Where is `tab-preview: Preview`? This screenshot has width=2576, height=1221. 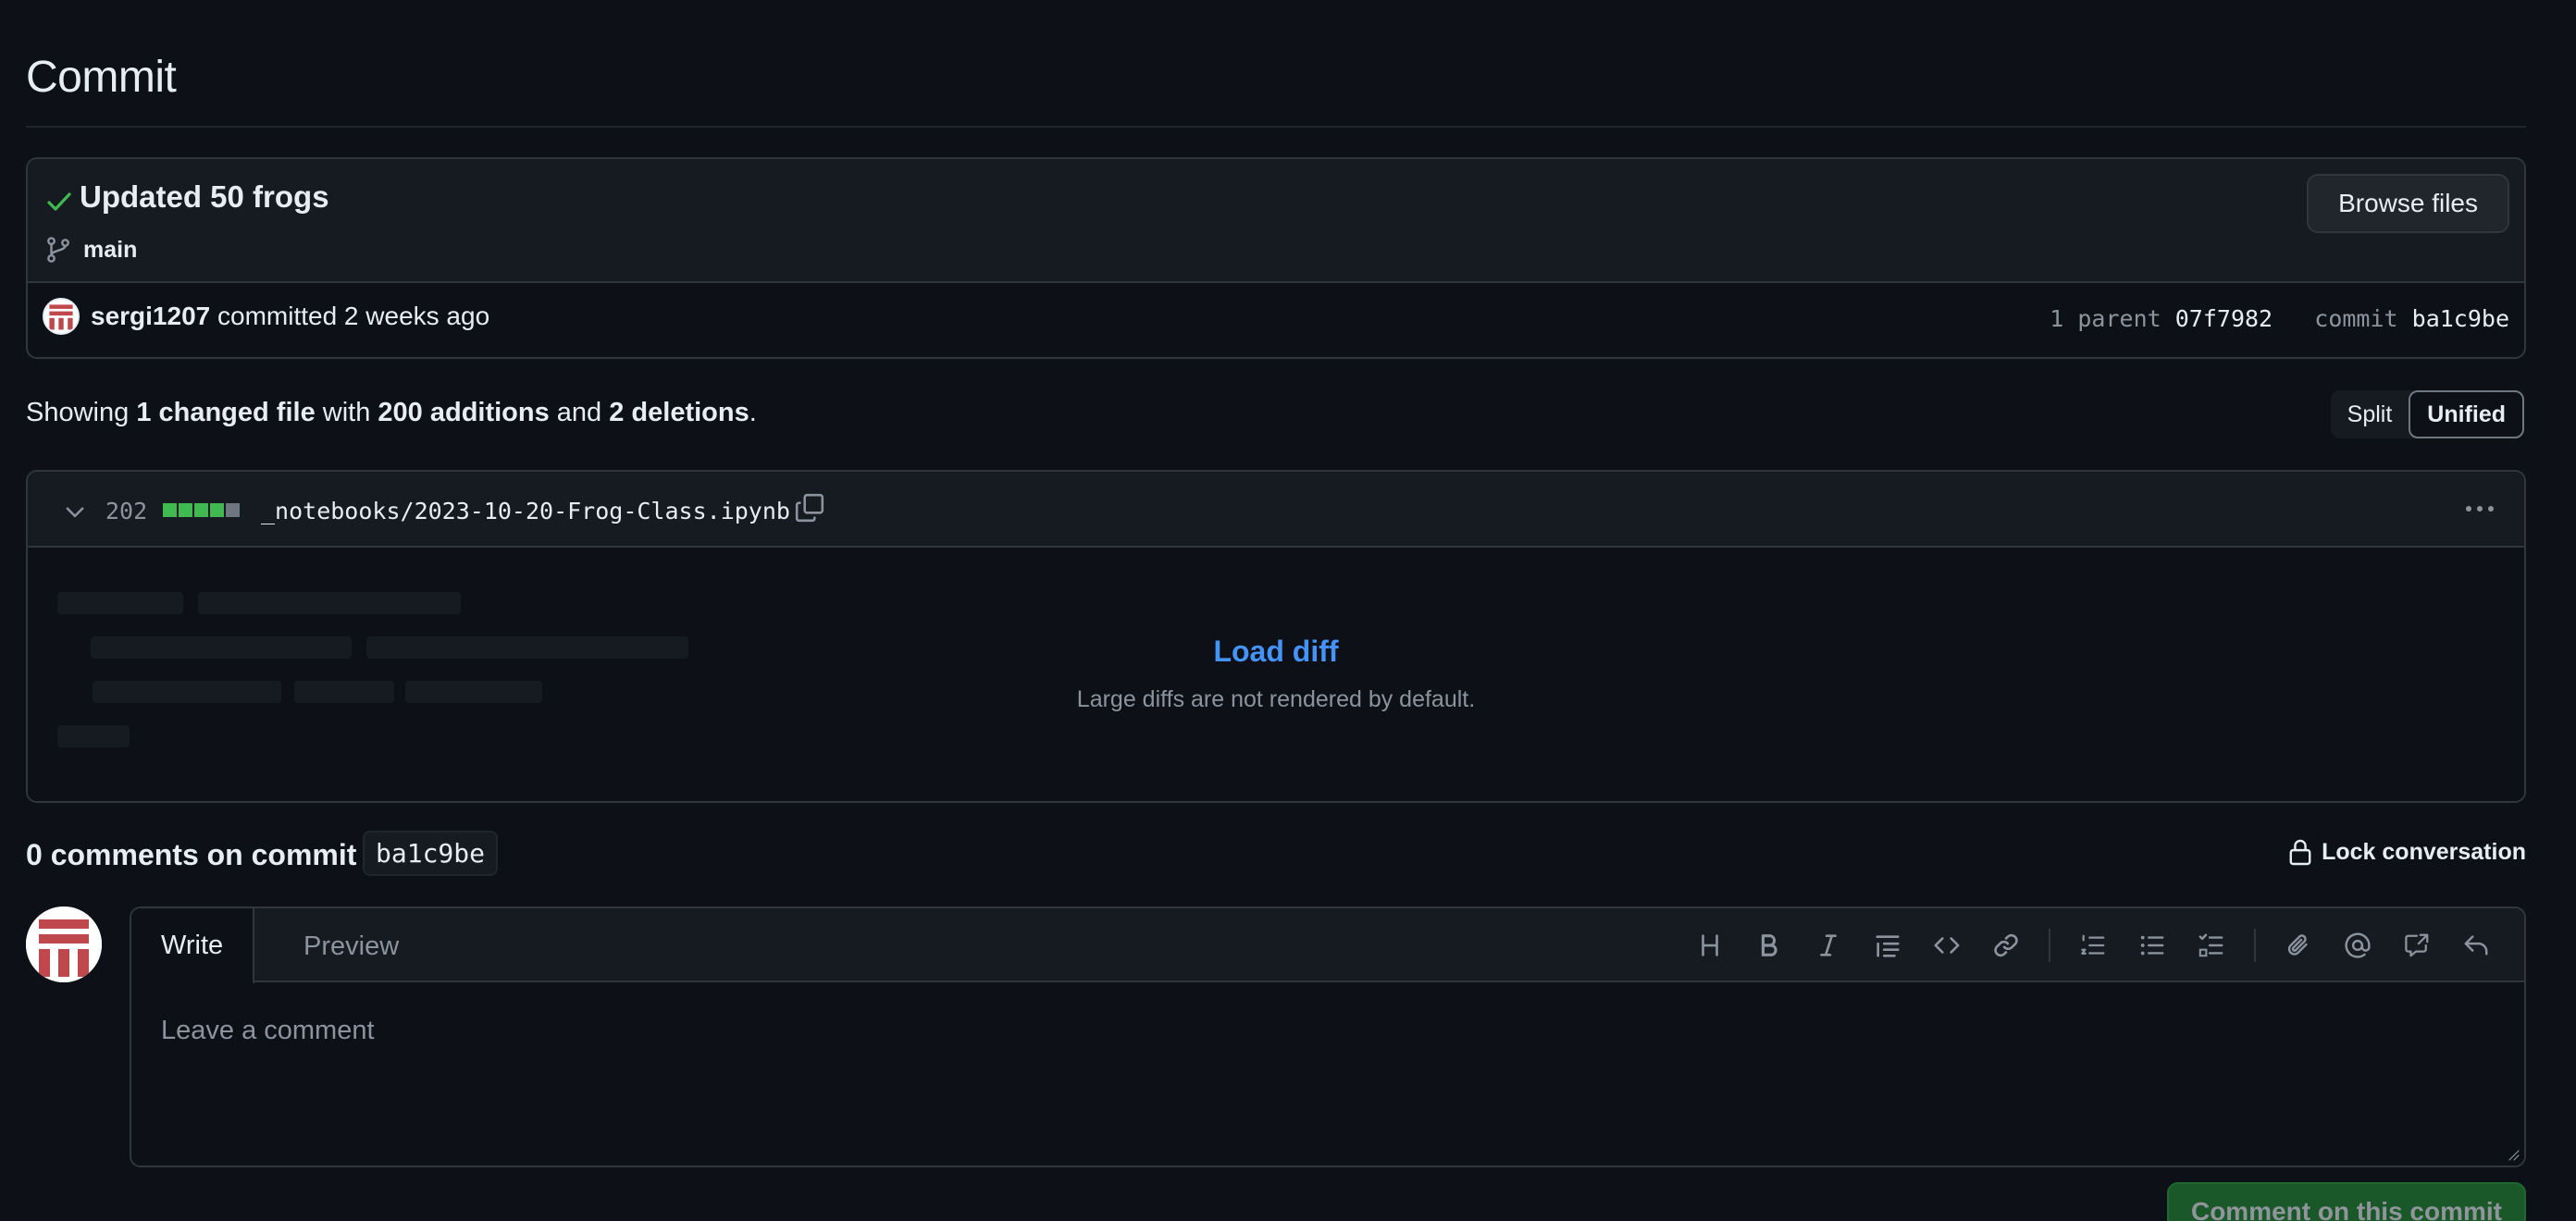 tab-preview: Preview is located at coordinates (351, 946).